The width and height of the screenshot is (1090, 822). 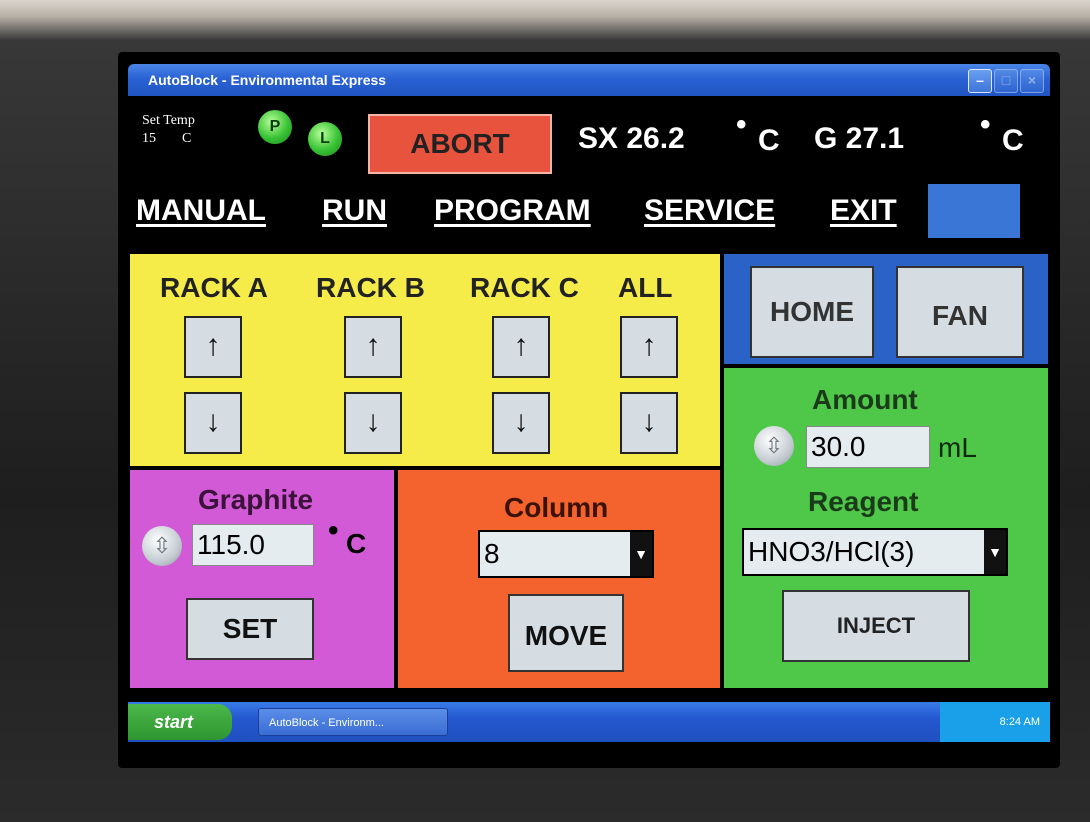 I want to click on close-icon: ×, so click(x=1032, y=81).